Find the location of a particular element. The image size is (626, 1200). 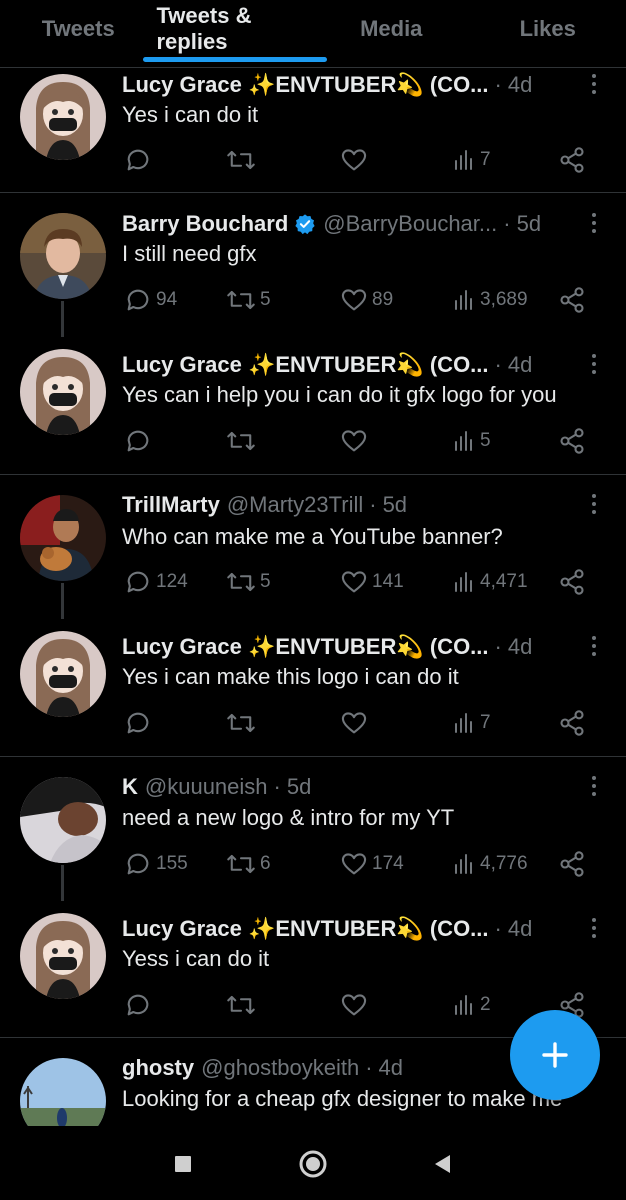

compose-button is located at coordinates (555, 1055).